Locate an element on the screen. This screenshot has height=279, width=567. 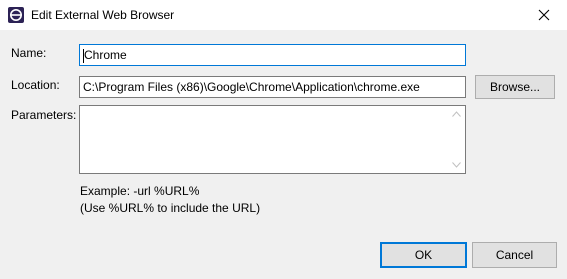
example-hint-text: (Use %URL% to include the URL) is located at coordinates (170, 208).